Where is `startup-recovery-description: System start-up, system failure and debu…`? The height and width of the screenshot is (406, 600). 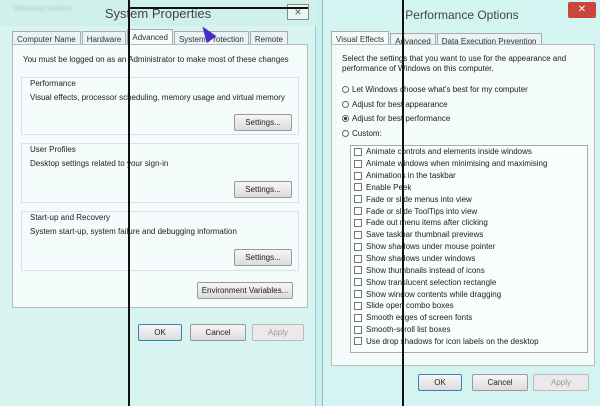
startup-recovery-description: System start-up, system failure and debu… is located at coordinates (133, 231).